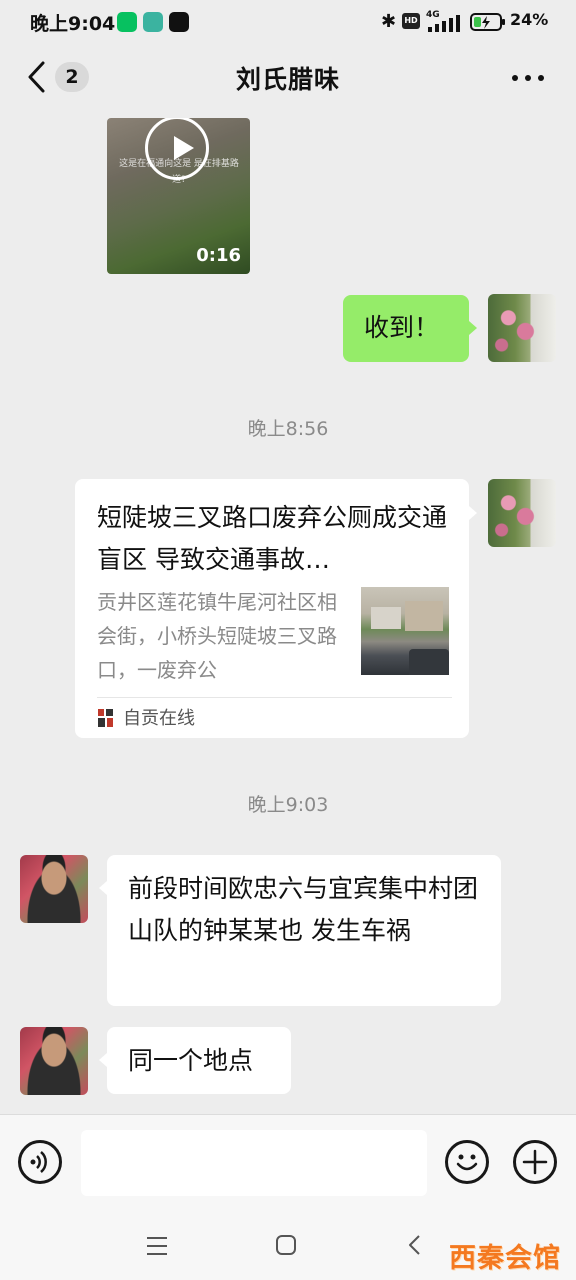 This screenshot has width=576, height=1280. What do you see at coordinates (105, 718) in the screenshot?
I see `source-logo-icon` at bounding box center [105, 718].